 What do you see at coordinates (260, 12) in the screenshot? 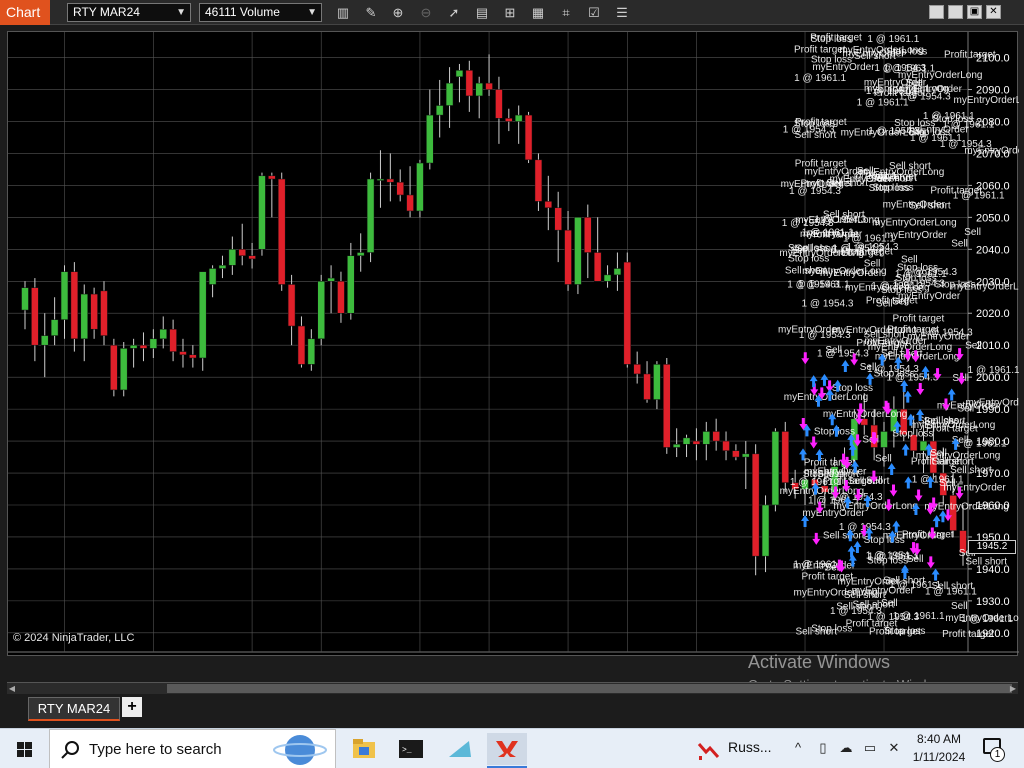
I see `interval-selector: 46111 Volume ▼` at bounding box center [260, 12].